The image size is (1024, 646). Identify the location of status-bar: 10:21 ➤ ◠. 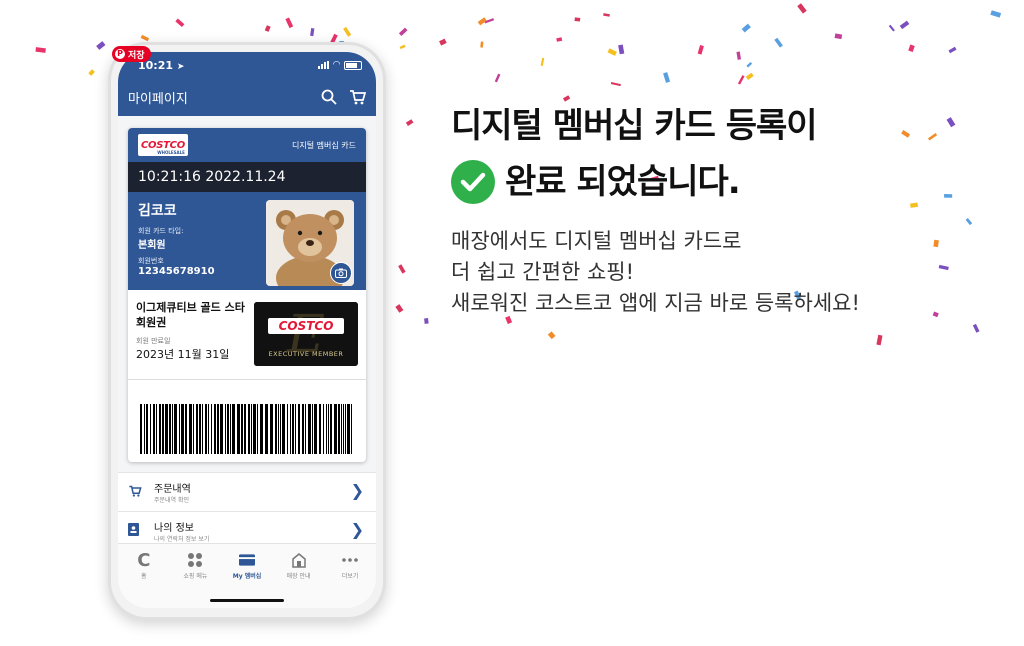
(247, 65).